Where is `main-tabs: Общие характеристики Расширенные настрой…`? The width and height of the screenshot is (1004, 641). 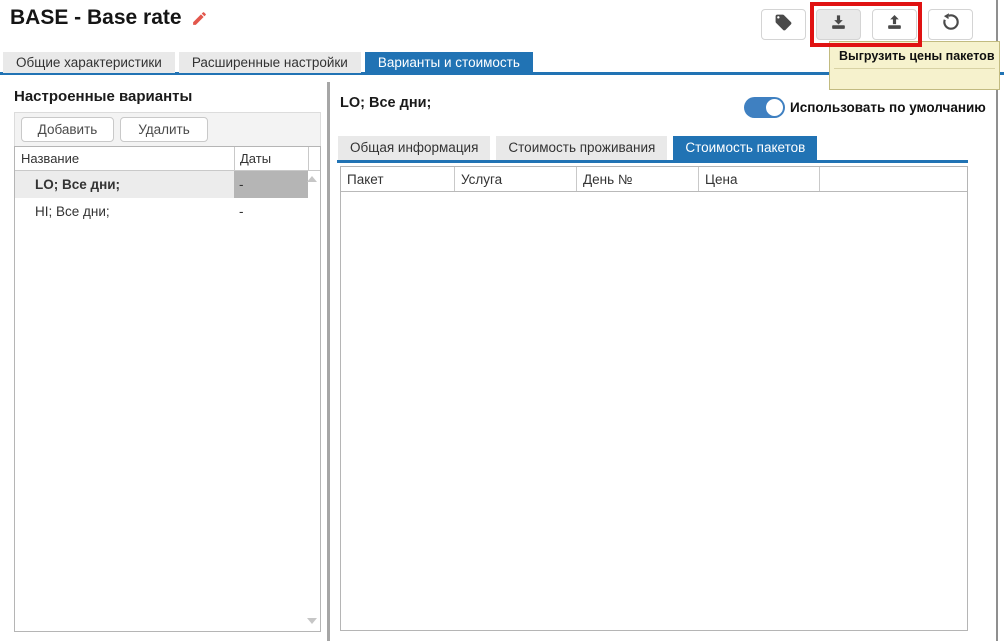 main-tabs: Общие характеристики Расширенные настрой… is located at coordinates (268, 62).